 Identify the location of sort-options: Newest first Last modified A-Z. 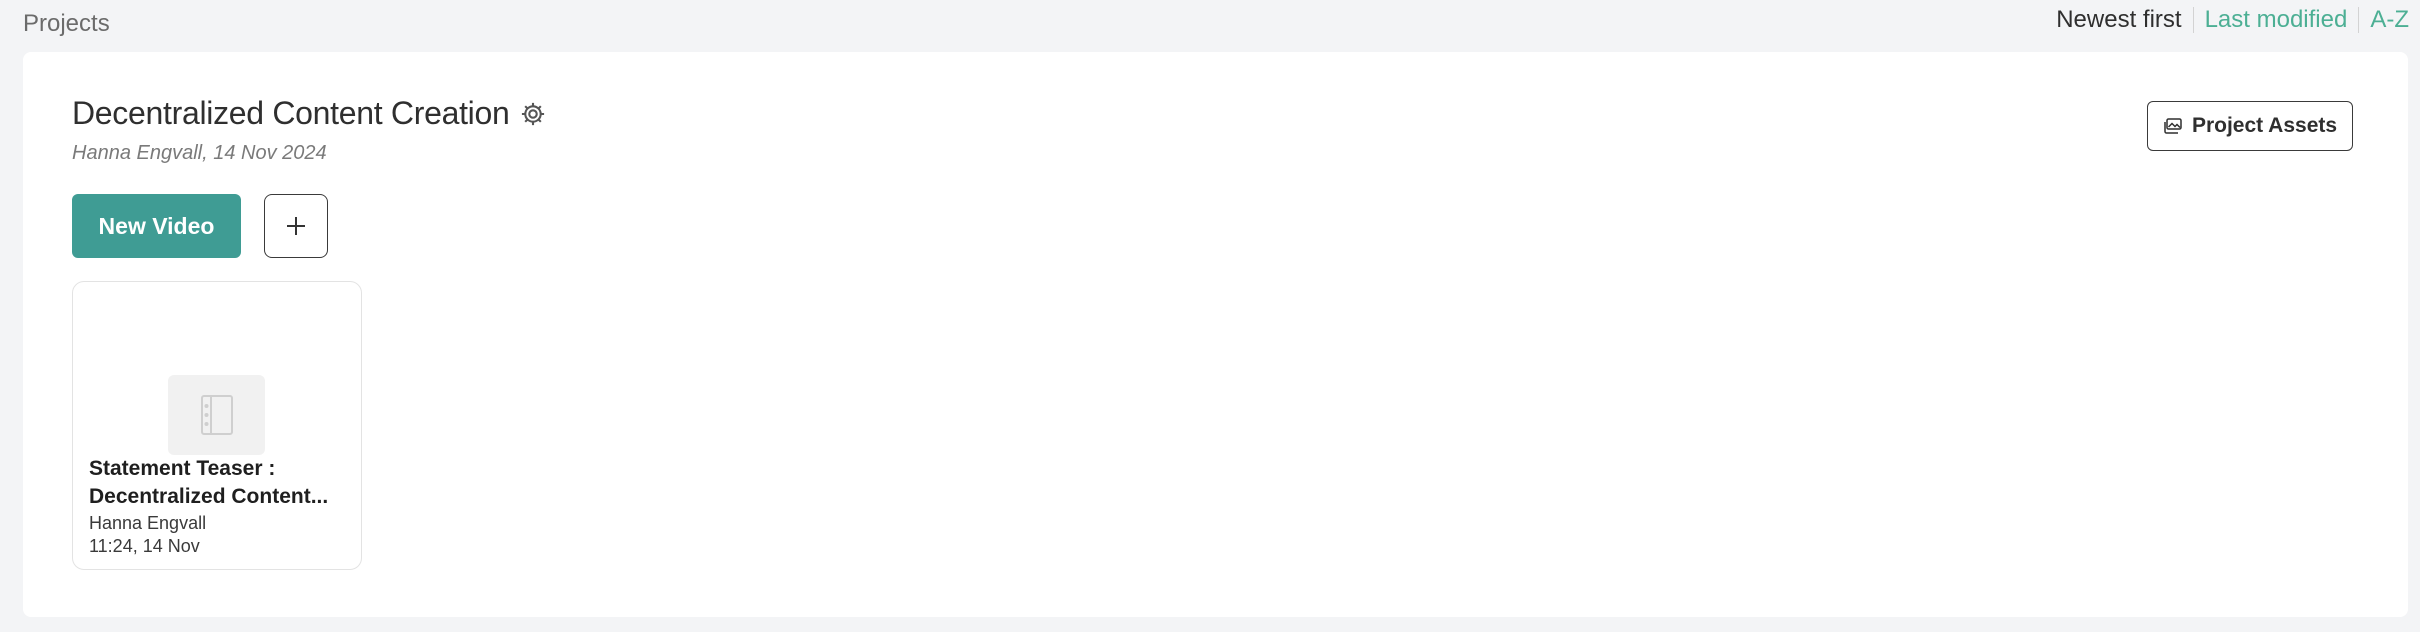
(2232, 20).